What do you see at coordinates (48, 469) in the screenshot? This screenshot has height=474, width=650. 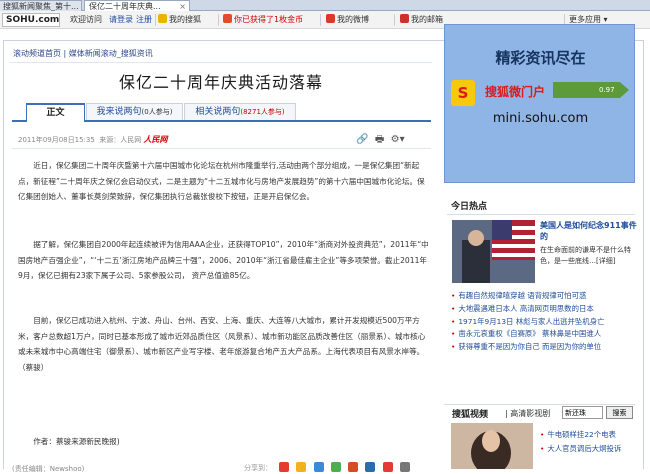 I see `editor-note: (责任编辑：Newshoo)` at bounding box center [48, 469].